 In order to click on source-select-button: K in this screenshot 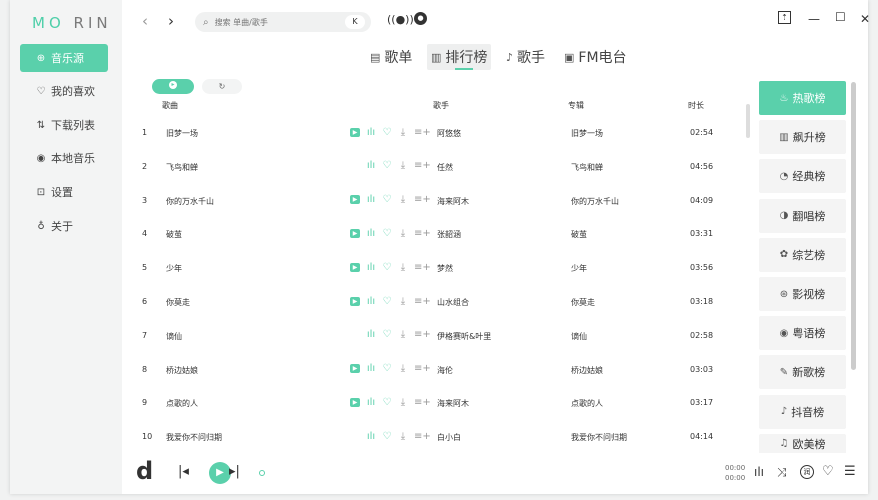, I will do `click(355, 22)`.